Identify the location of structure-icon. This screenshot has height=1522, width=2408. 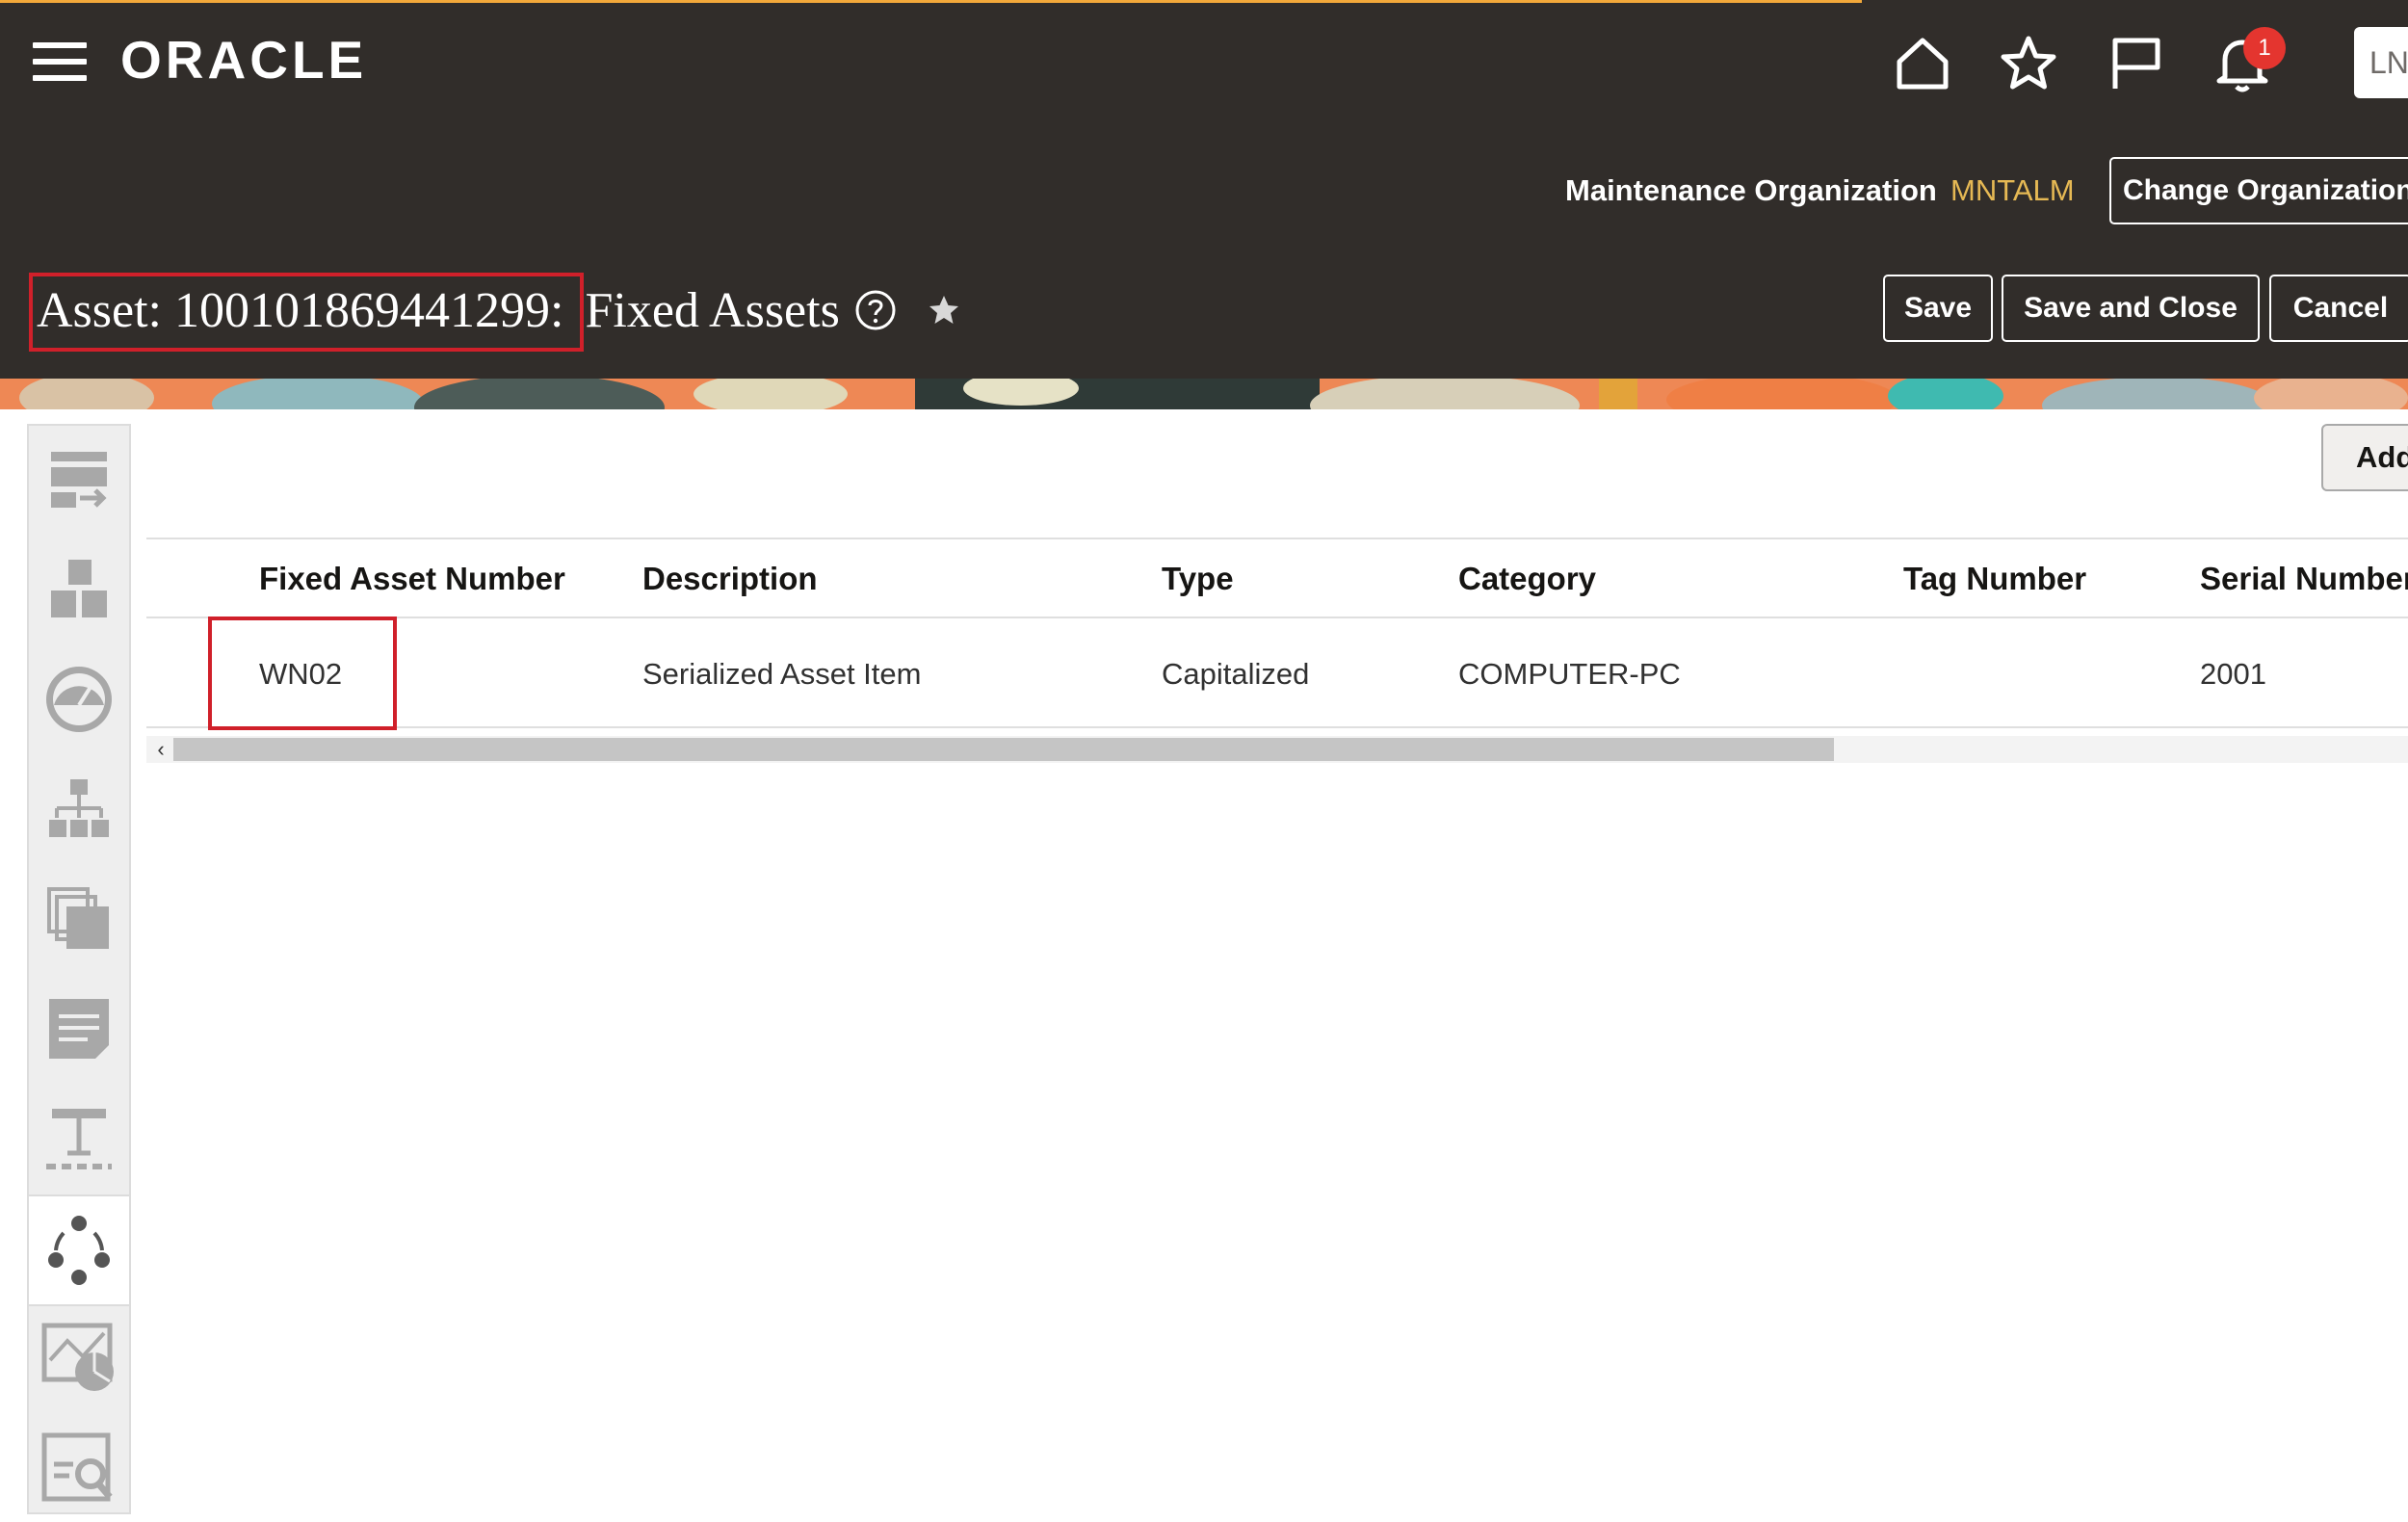
(79, 1139).